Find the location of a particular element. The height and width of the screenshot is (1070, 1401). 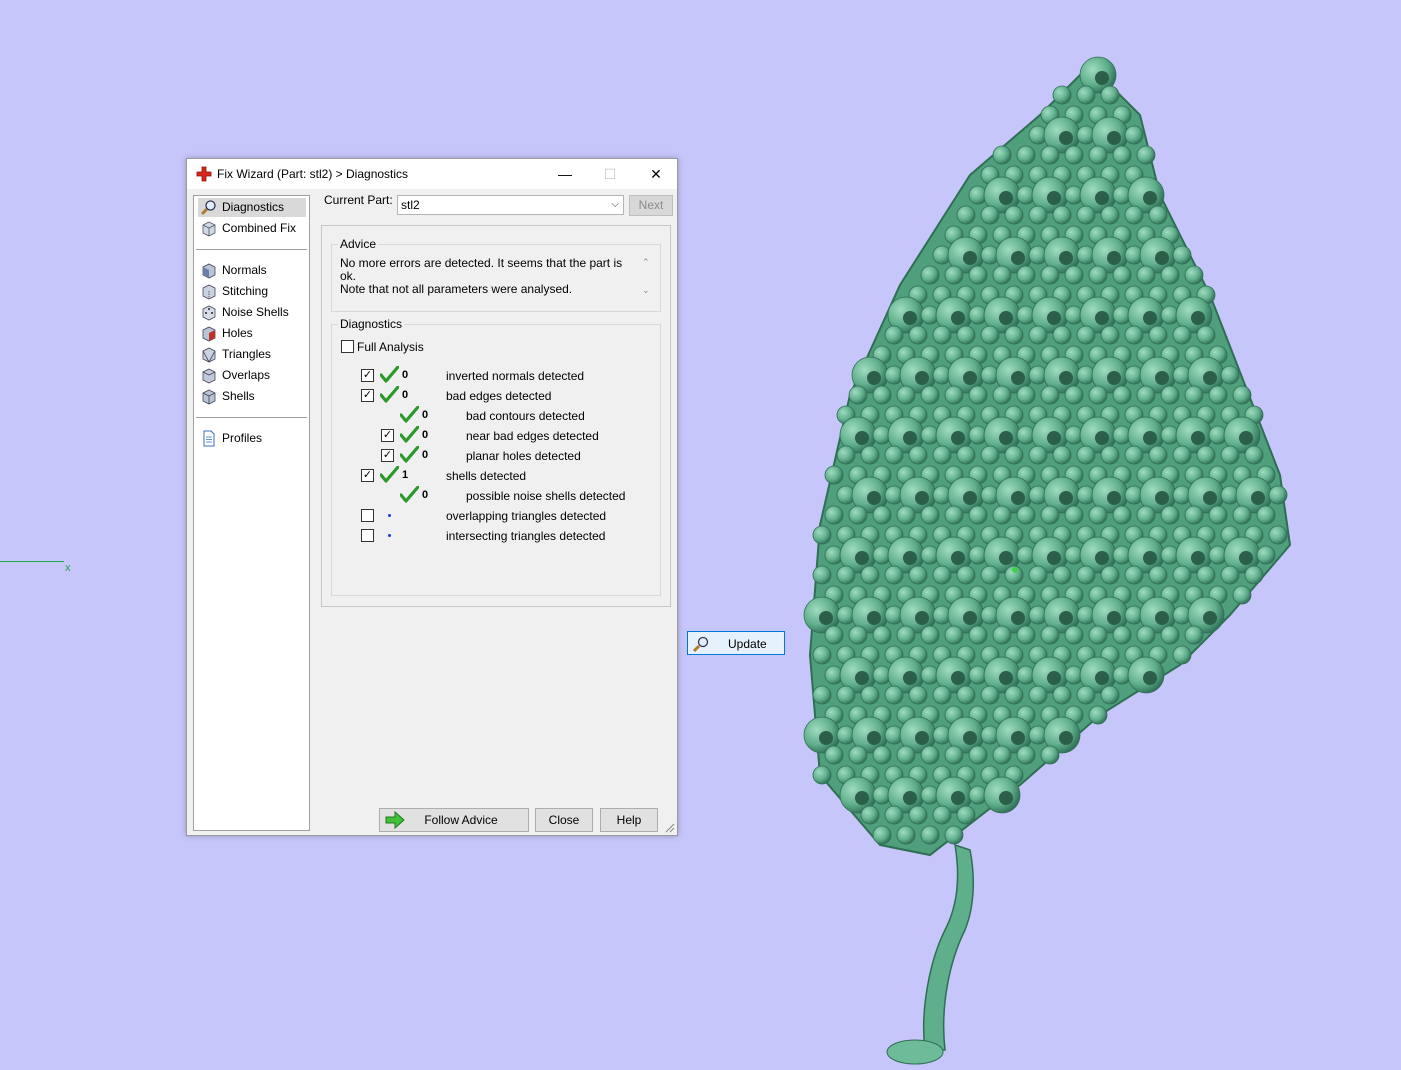

sidebar-item-overlaps: Overlaps is located at coordinates (252, 375).